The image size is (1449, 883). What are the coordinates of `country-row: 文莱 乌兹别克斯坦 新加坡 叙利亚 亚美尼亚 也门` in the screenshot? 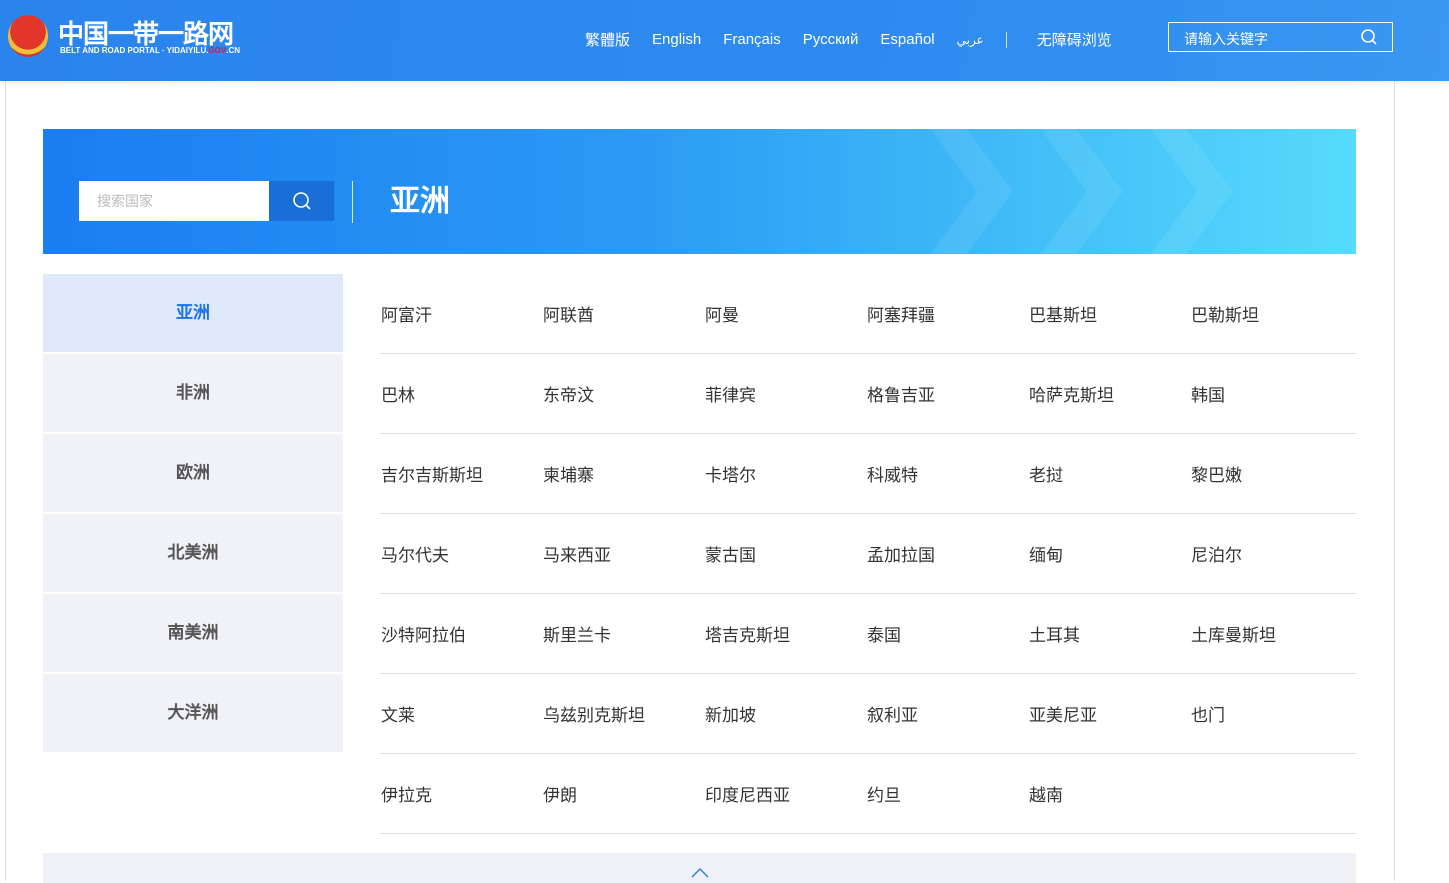 It's located at (868, 714).